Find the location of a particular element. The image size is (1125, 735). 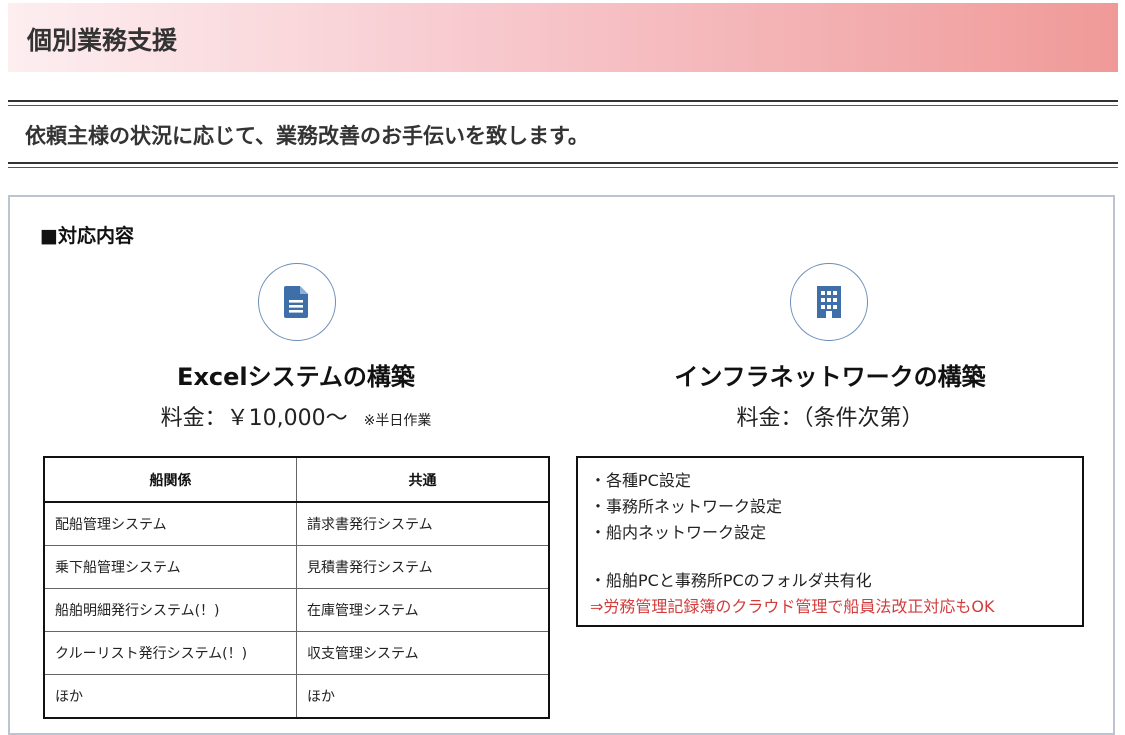

section-label: ■対応内容 is located at coordinates (87, 236).